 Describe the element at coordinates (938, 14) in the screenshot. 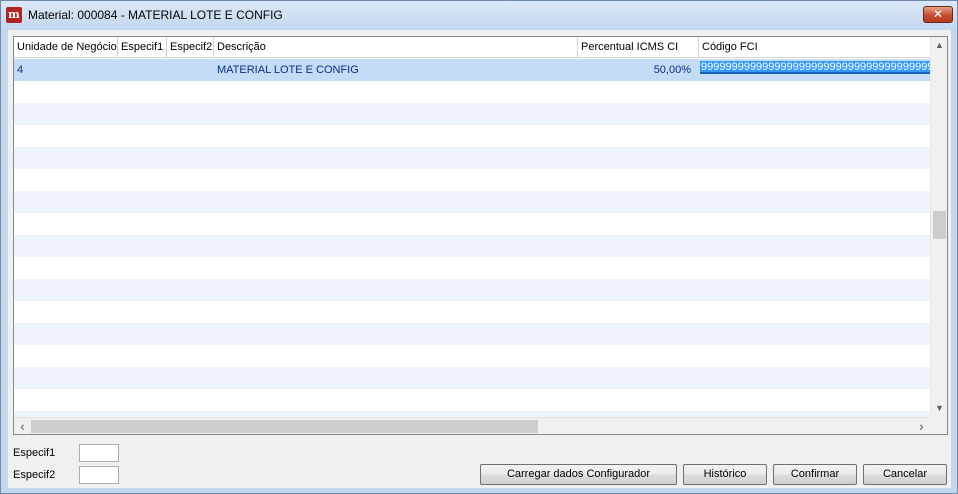

I see `close-button: ✕` at that location.